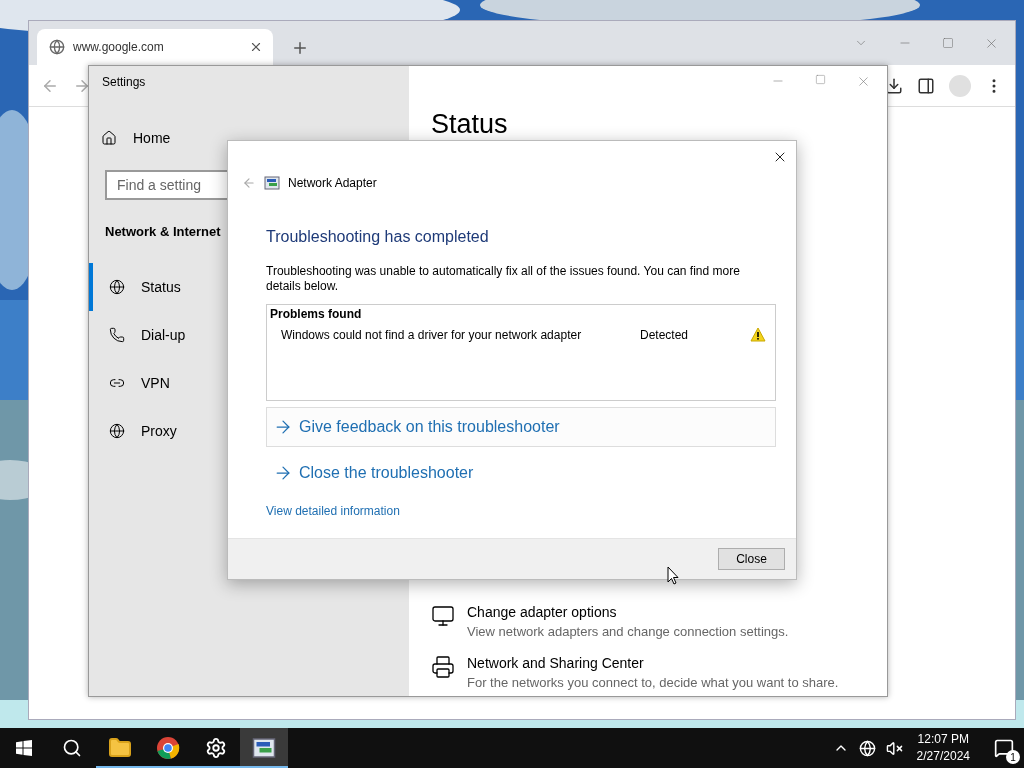  What do you see at coordinates (378, 237) in the screenshot?
I see `dialog-heading: Troubleshooting has completed` at bounding box center [378, 237].